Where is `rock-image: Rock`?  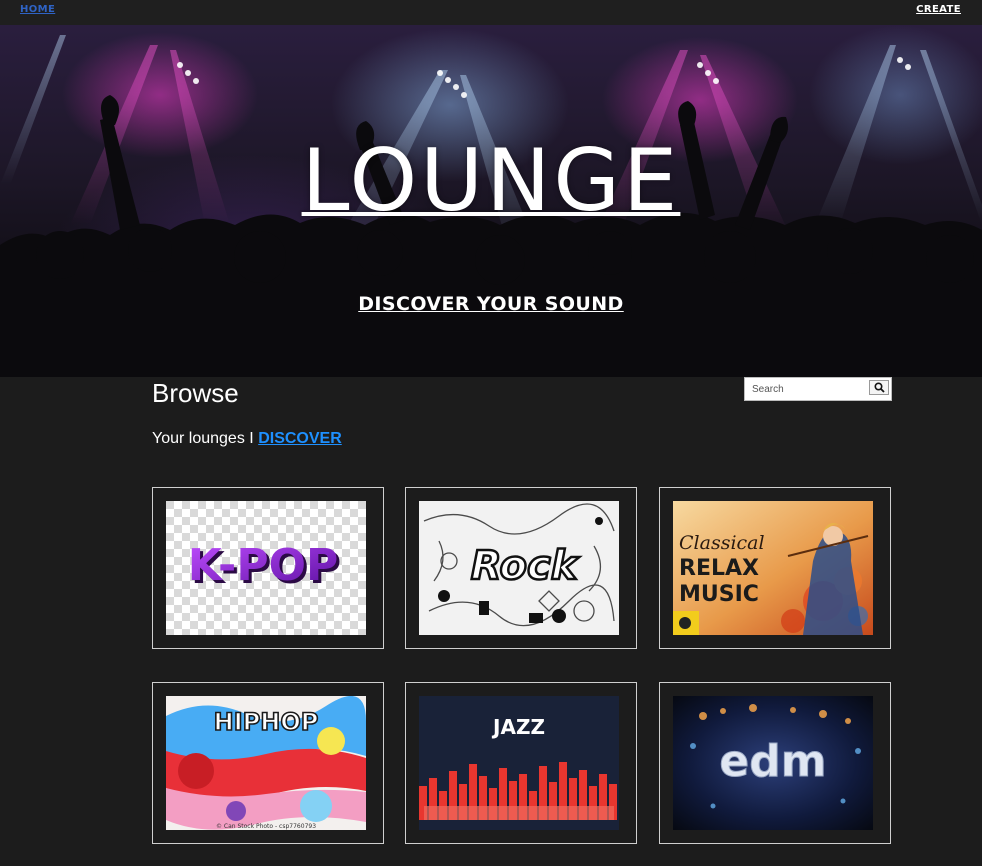 rock-image: Rock is located at coordinates (519, 568).